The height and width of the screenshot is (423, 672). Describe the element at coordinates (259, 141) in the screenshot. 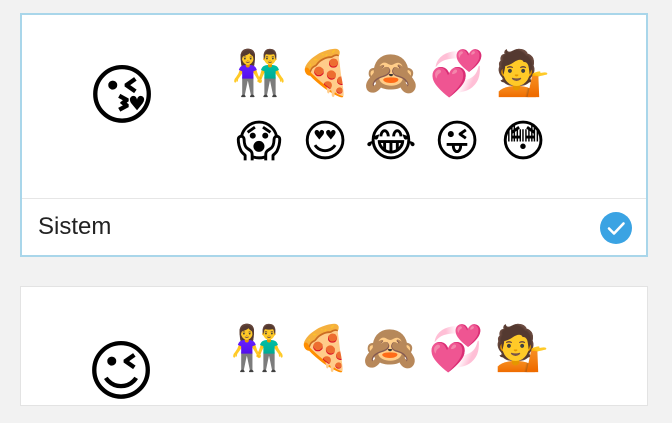

I see `sample-emoji: 😱` at that location.